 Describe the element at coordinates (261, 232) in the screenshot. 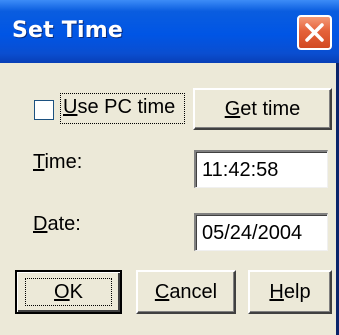

I see `date-input: 05/24/2004` at that location.